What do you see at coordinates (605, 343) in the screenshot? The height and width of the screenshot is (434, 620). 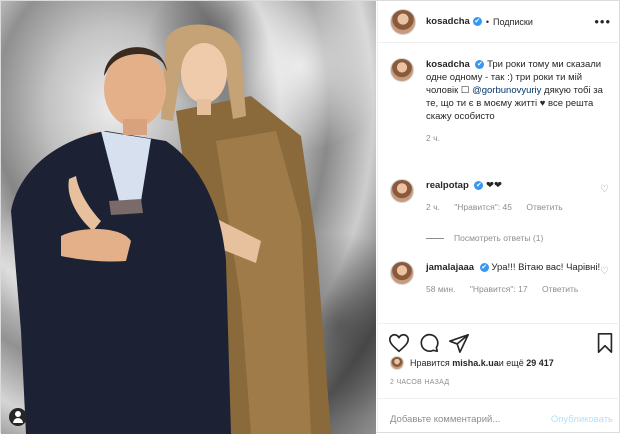 I see `bookmark-icon` at bounding box center [605, 343].